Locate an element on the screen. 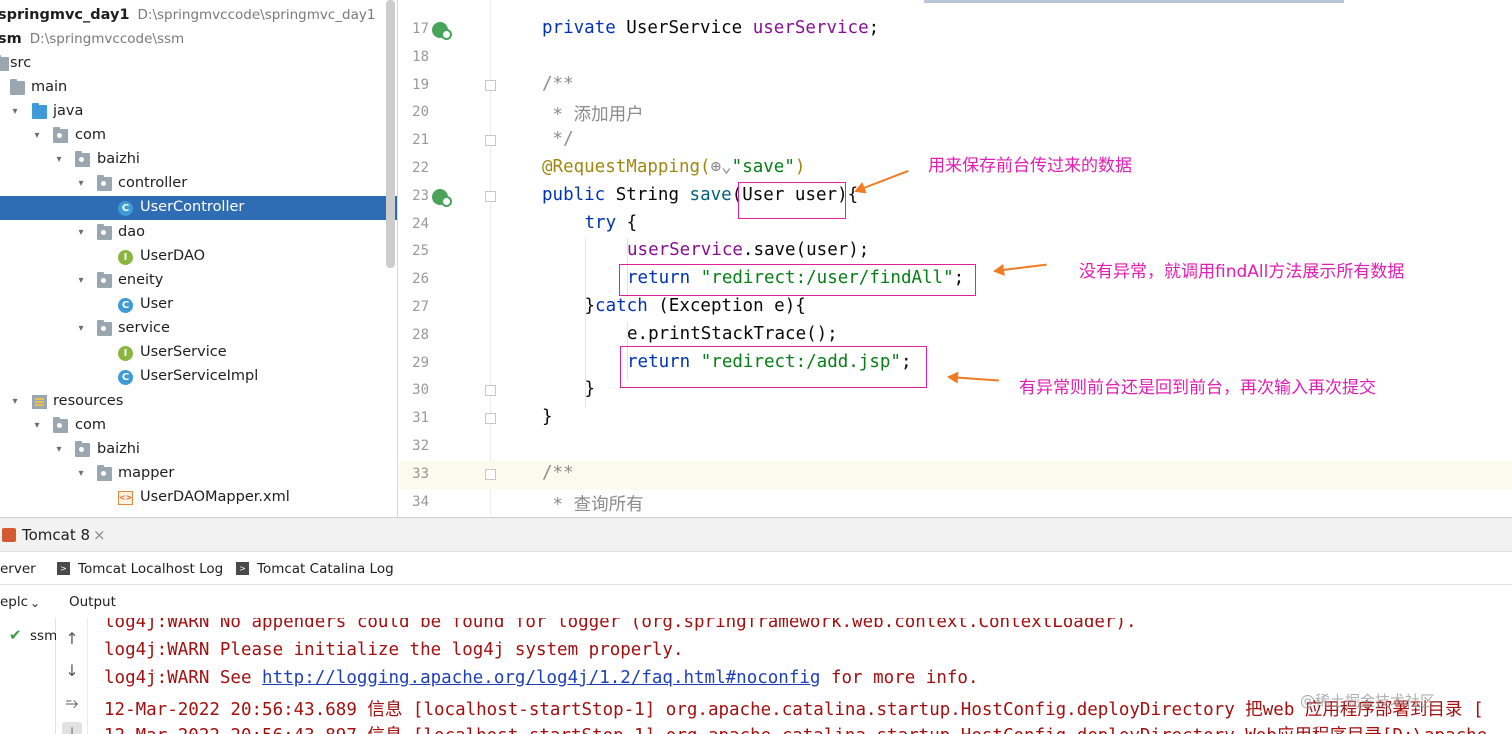 The width and height of the screenshot is (1512, 734). tab-server: erver is located at coordinates (18, 569).